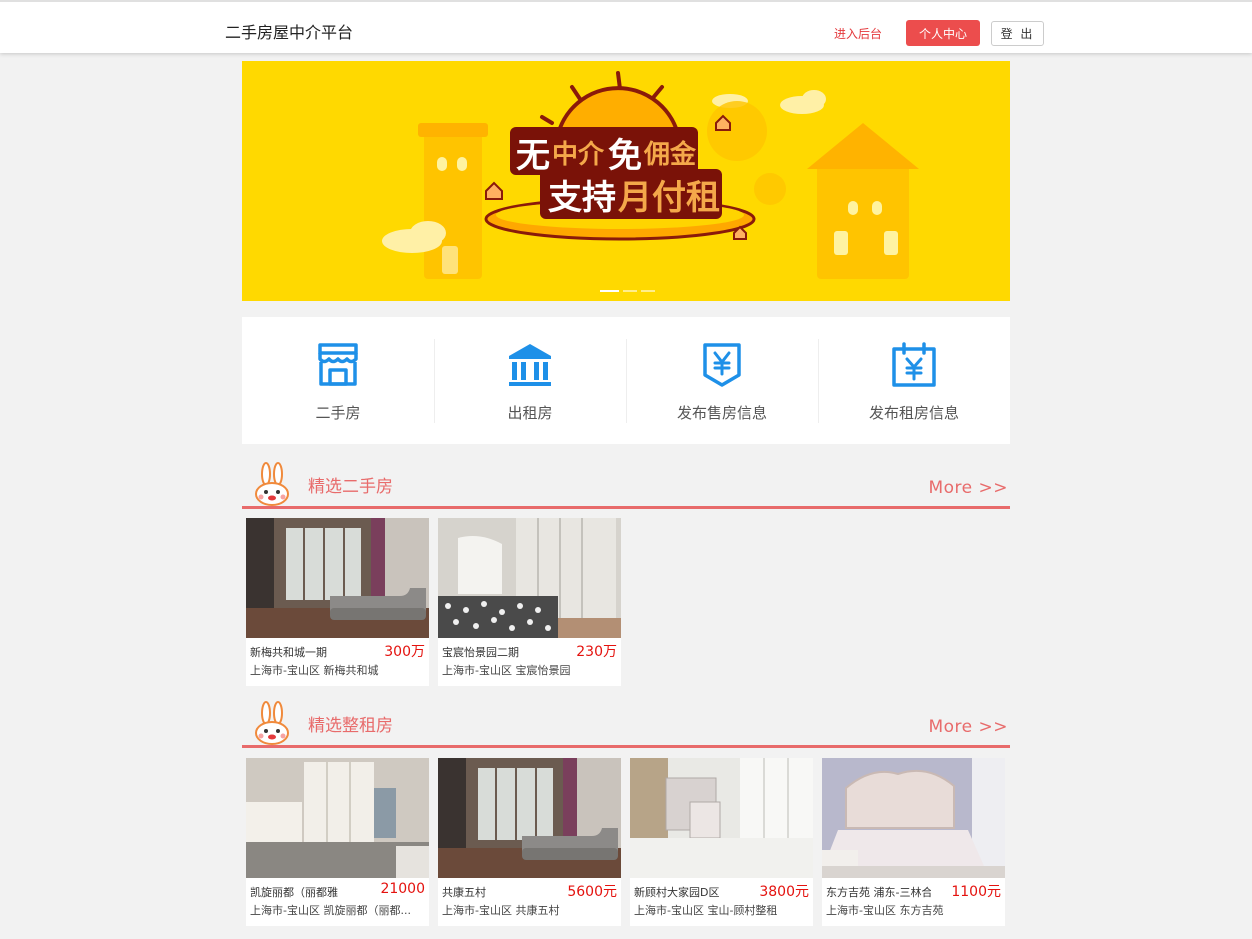 This screenshot has height=939, width=1252. Describe the element at coordinates (626, 724) in the screenshot. I see `section-header-rental: 精选整租房 More >>` at that location.